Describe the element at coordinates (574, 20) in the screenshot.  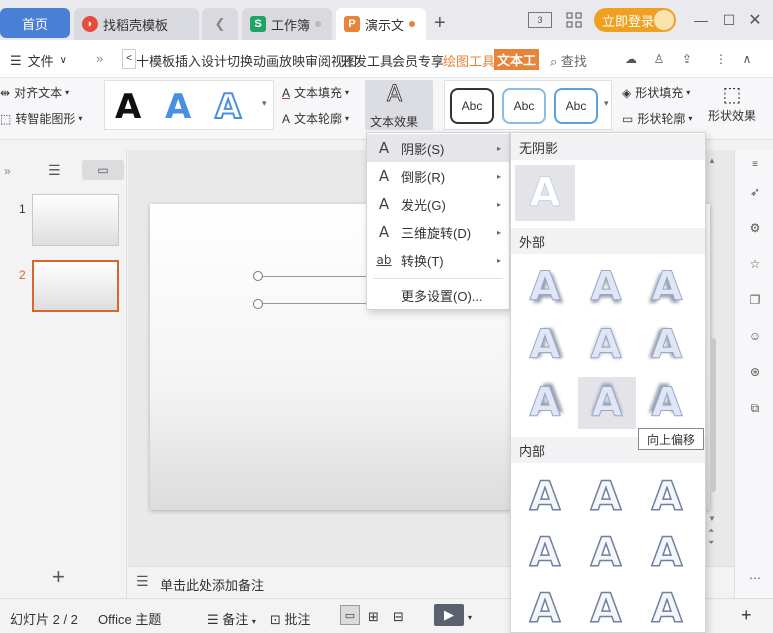
I see `grid-apps-icon` at that location.